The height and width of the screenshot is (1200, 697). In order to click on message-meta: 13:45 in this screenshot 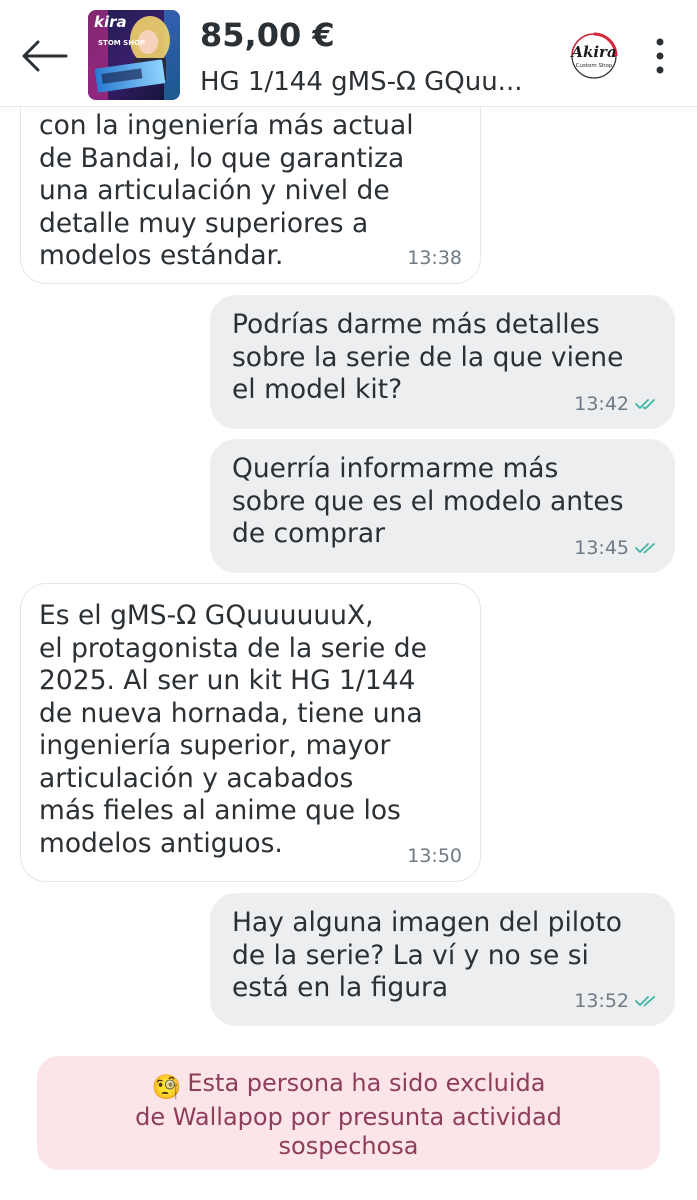, I will do `click(615, 548)`.